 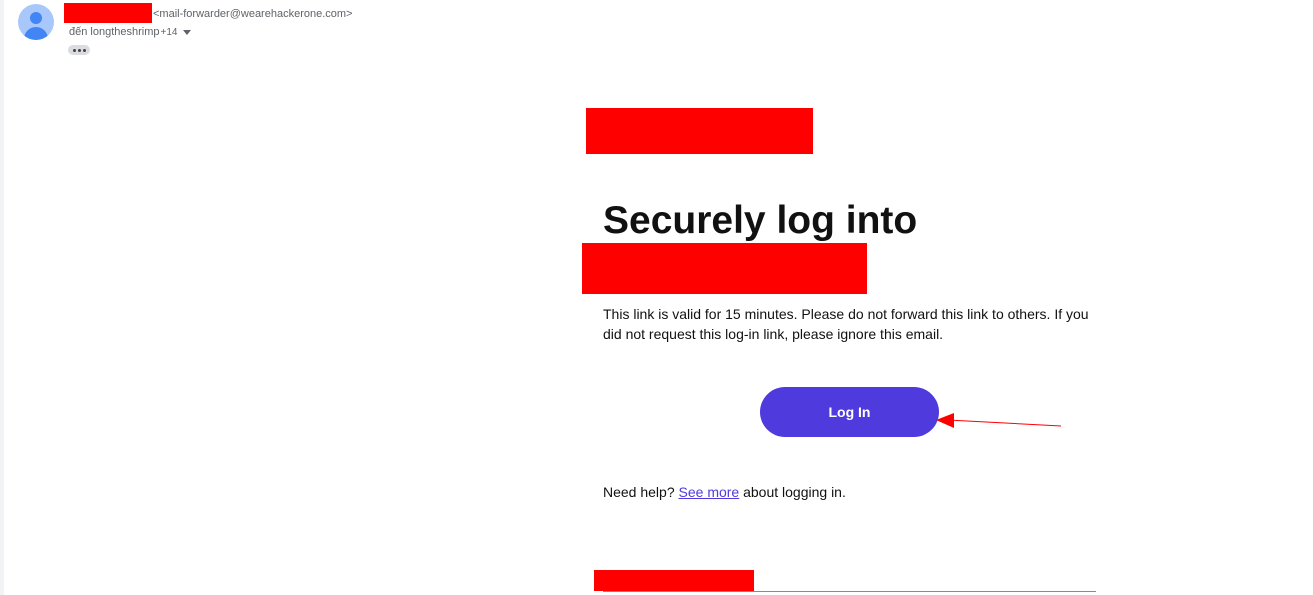 I want to click on sender-email: <mail-forwarder@wearehackerone.com>, so click(x=253, y=14).